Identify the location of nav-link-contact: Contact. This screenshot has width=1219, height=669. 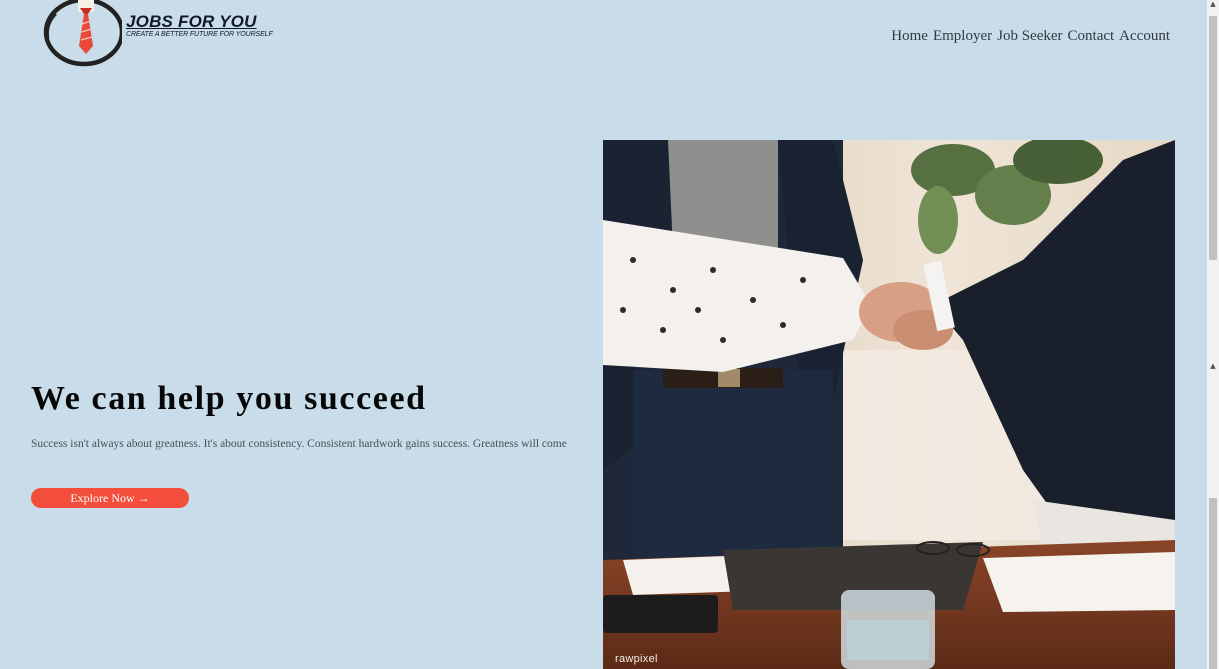
(1091, 36).